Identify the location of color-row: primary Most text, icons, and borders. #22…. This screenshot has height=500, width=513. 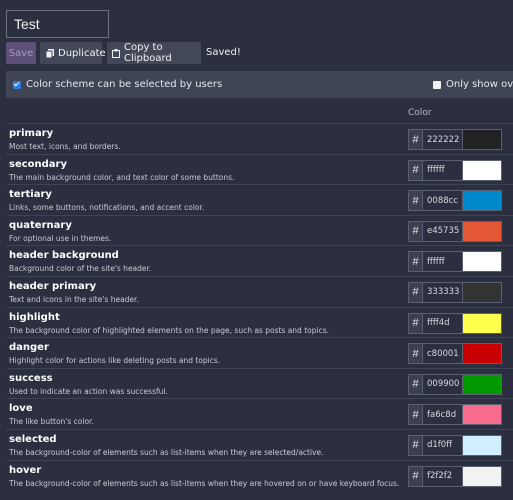
(259, 138).